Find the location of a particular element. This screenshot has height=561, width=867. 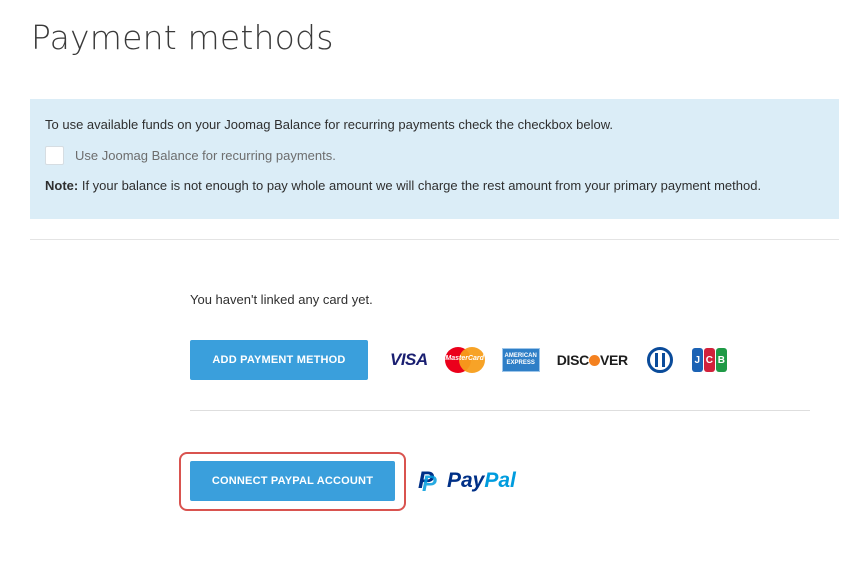

paypal-wordmark-pay: Pay is located at coordinates (466, 480).